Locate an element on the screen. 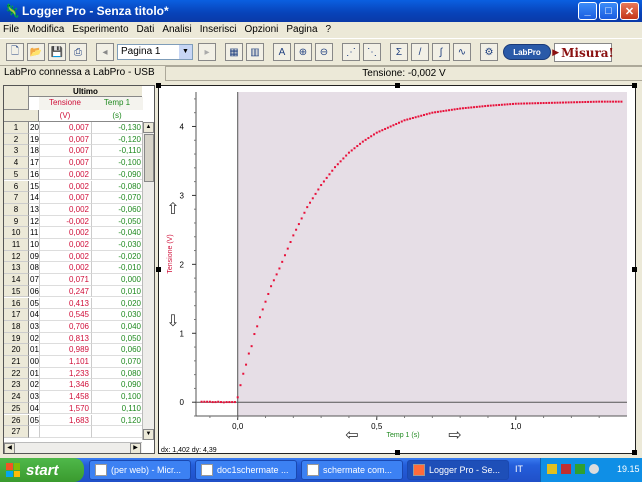  temp-cell: -0,060 is located at coordinates (117, 209).